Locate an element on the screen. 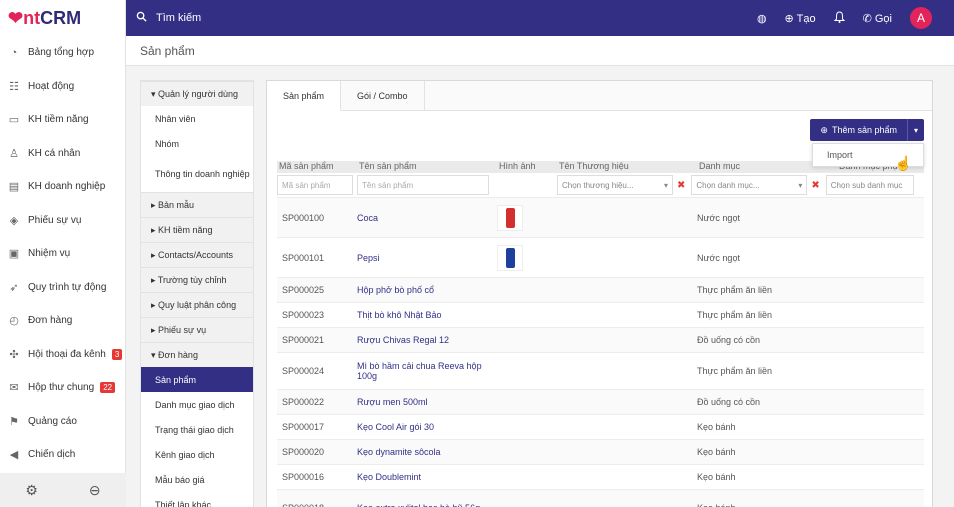 The image size is (954, 507). column-header-code: Mã sản phẩm is located at coordinates (317, 167).